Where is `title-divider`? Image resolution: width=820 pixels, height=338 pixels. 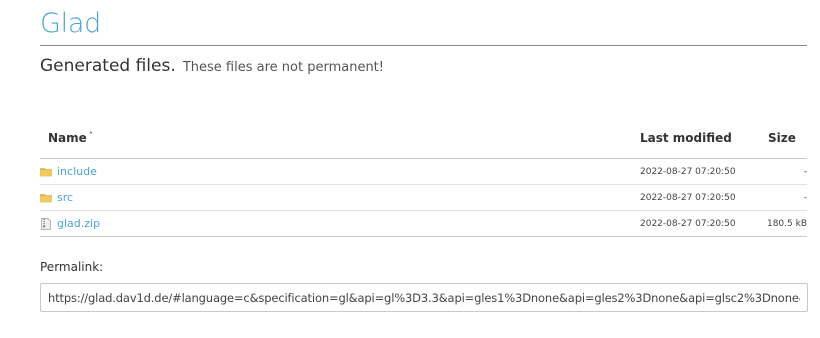 title-divider is located at coordinates (423, 45).